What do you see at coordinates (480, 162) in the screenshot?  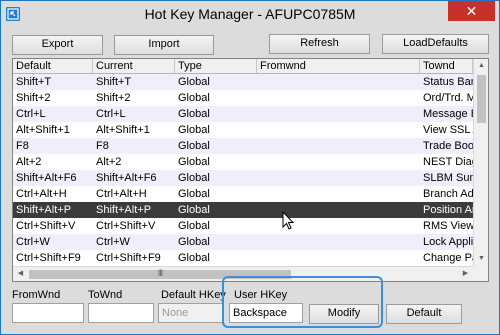 I see `vertical-scrollbar: ▲ ▼` at bounding box center [480, 162].